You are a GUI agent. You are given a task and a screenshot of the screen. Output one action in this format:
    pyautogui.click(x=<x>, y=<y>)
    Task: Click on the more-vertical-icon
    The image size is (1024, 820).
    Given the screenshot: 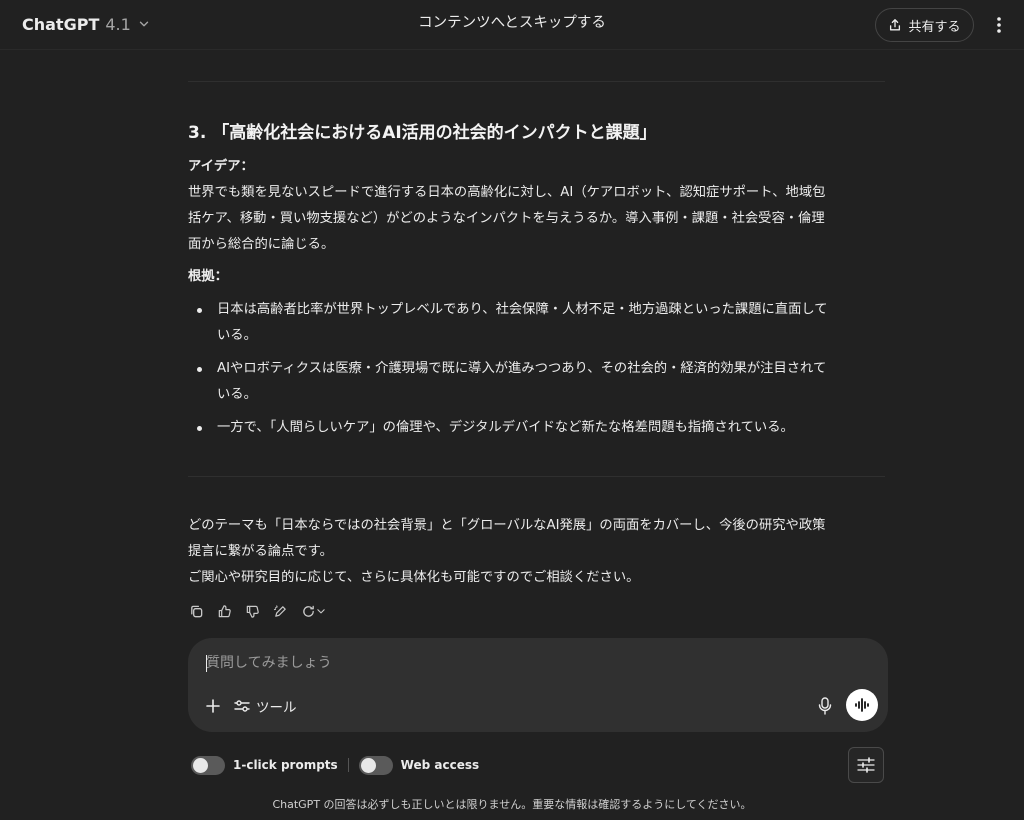 What is the action you would take?
    pyautogui.click(x=999, y=25)
    